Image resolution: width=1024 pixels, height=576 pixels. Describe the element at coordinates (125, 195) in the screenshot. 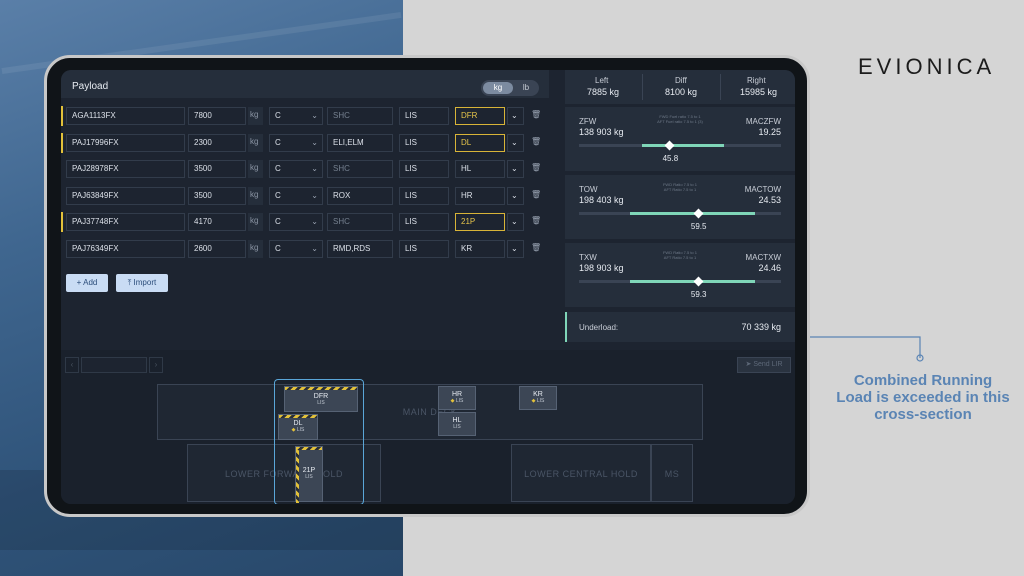

I see `awb-field: PAJ63849FX` at that location.